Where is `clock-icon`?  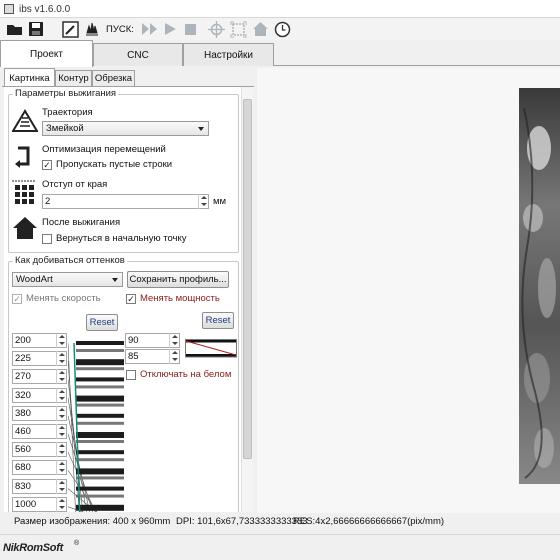 clock-icon is located at coordinates (282, 29).